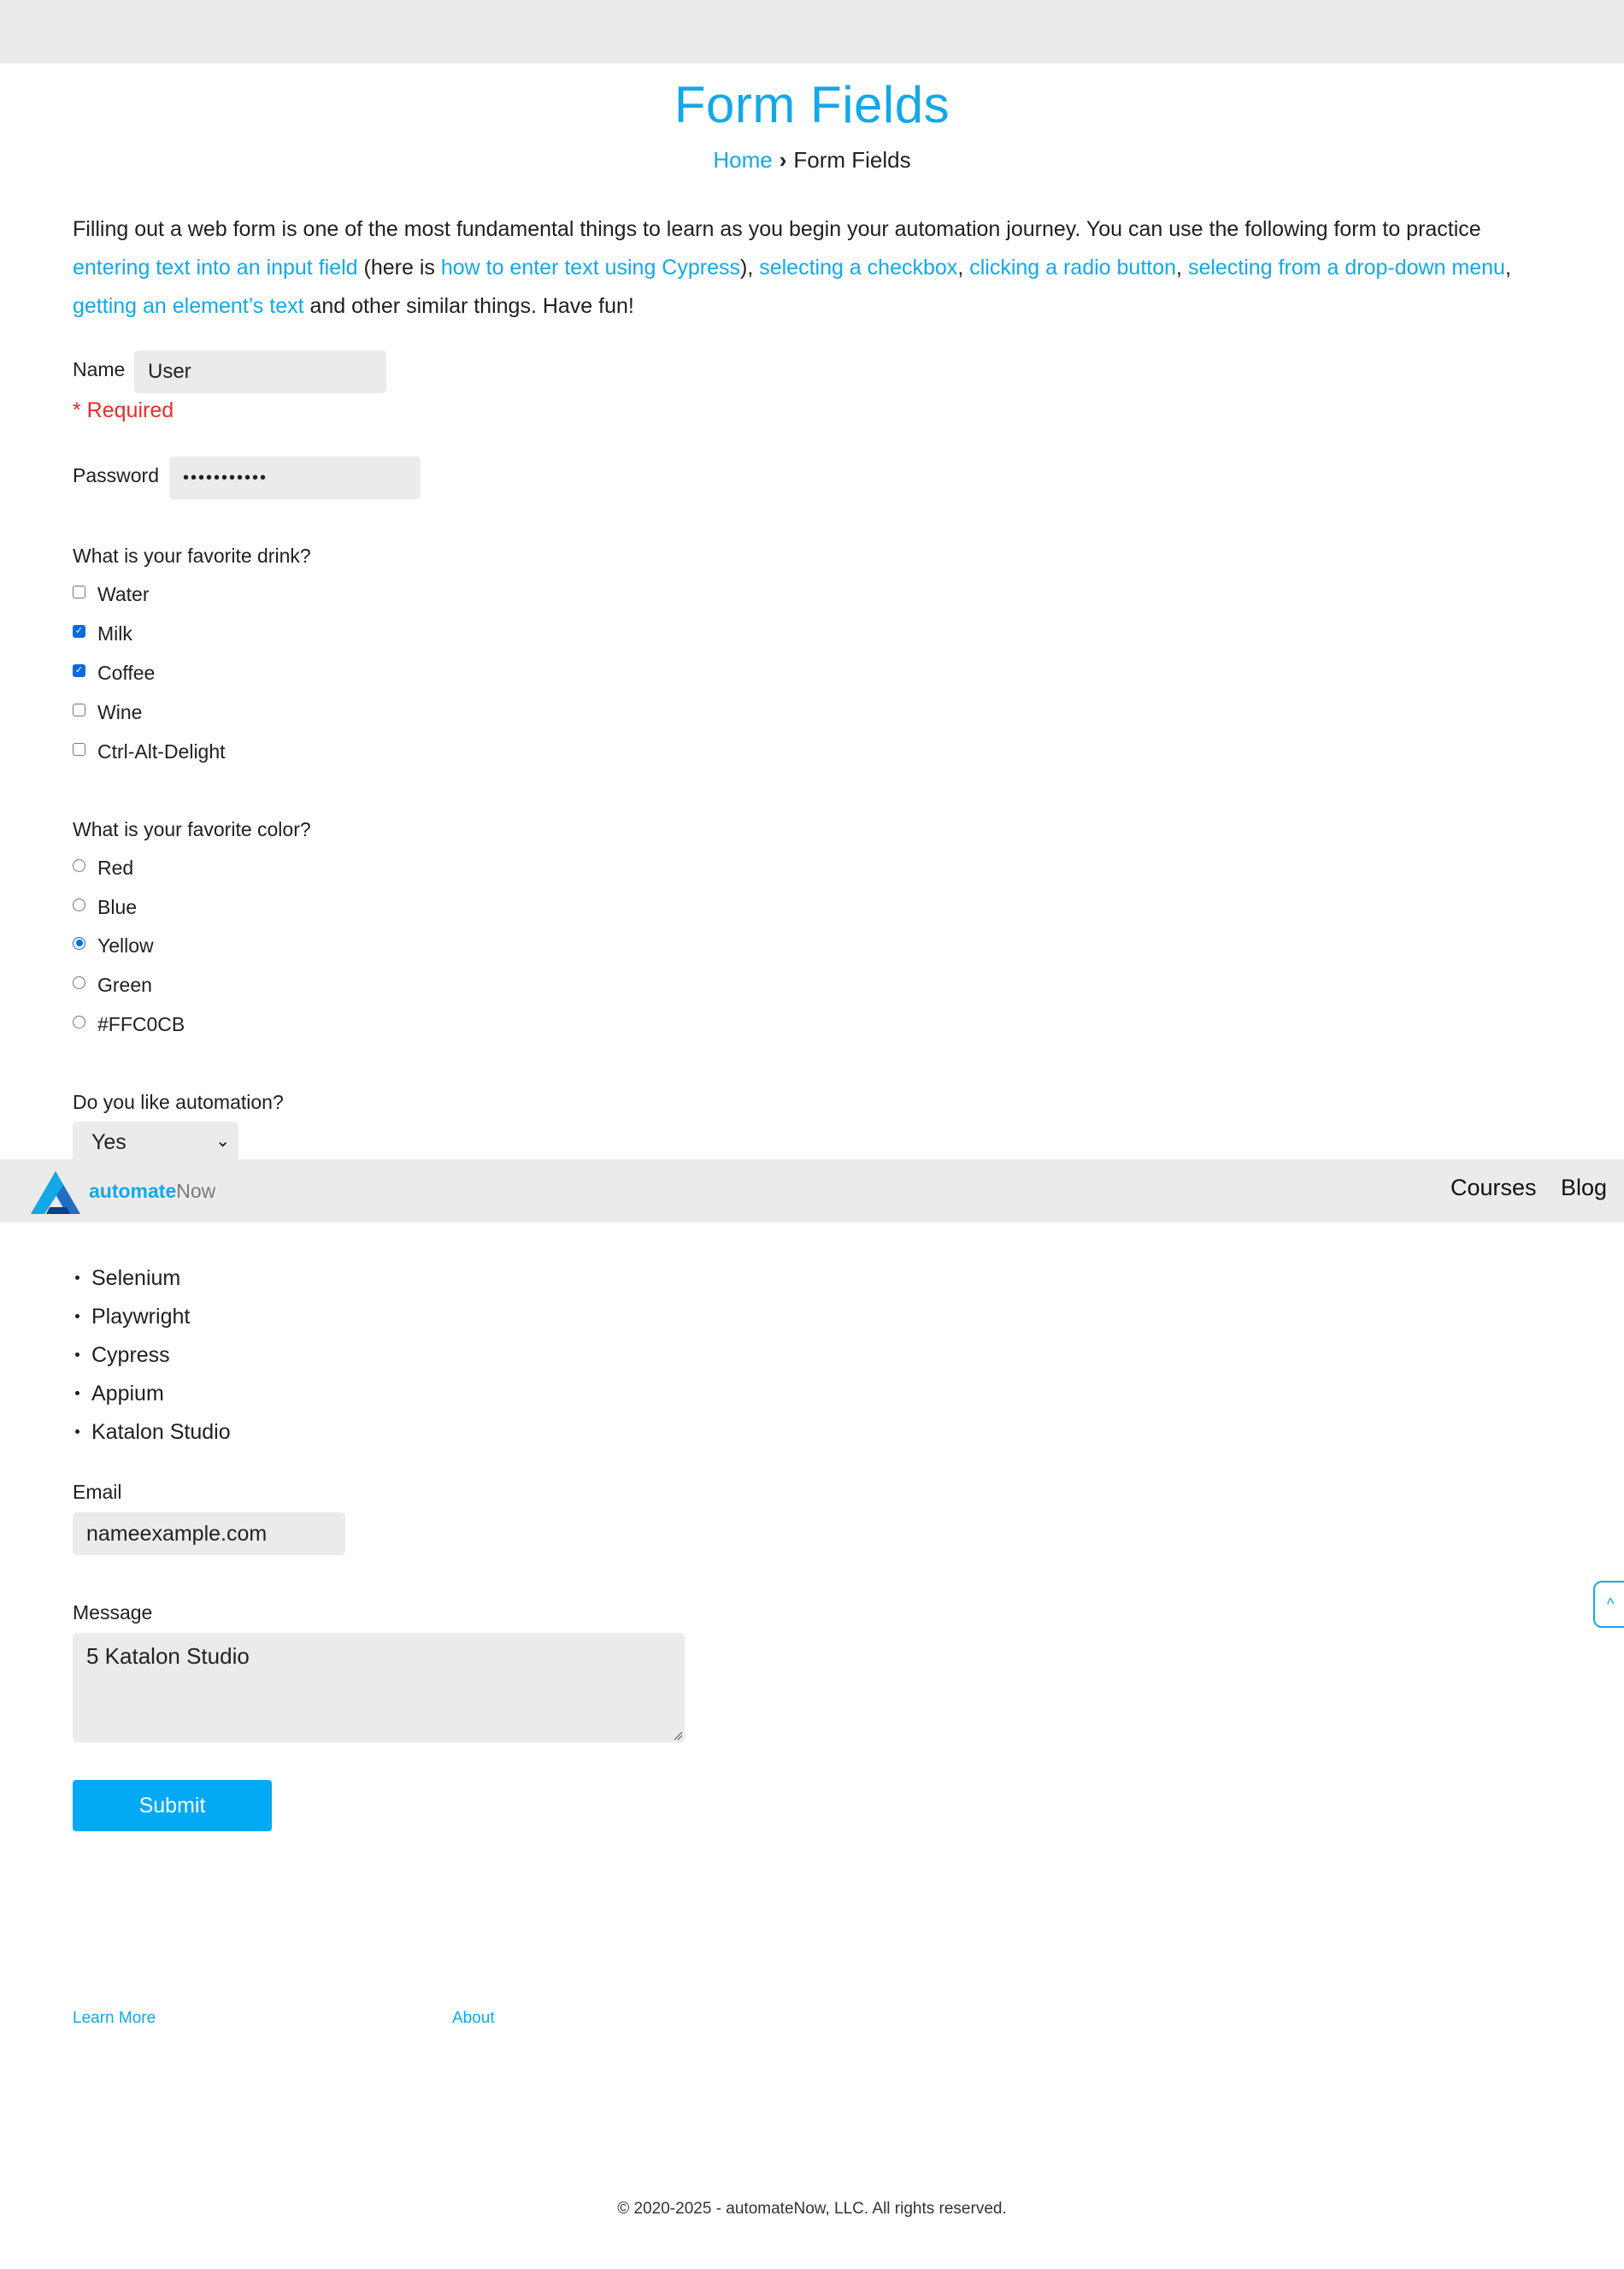 This screenshot has height=2269, width=1624. I want to click on radio-label: Blue, so click(117, 907).